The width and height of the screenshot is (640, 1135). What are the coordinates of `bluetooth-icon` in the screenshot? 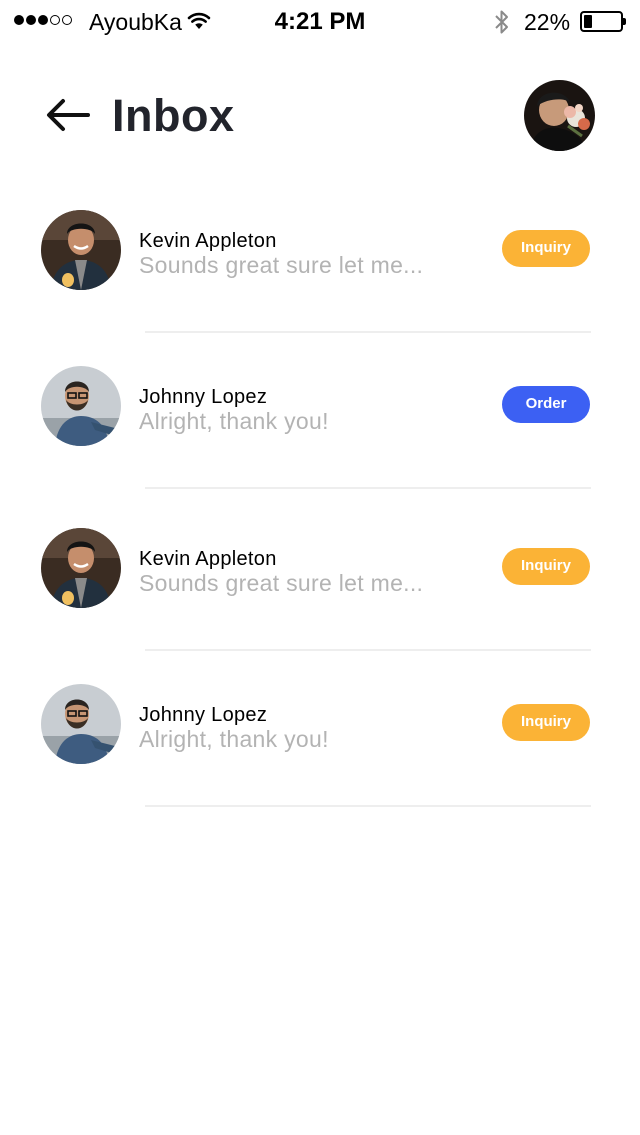 It's located at (502, 24).